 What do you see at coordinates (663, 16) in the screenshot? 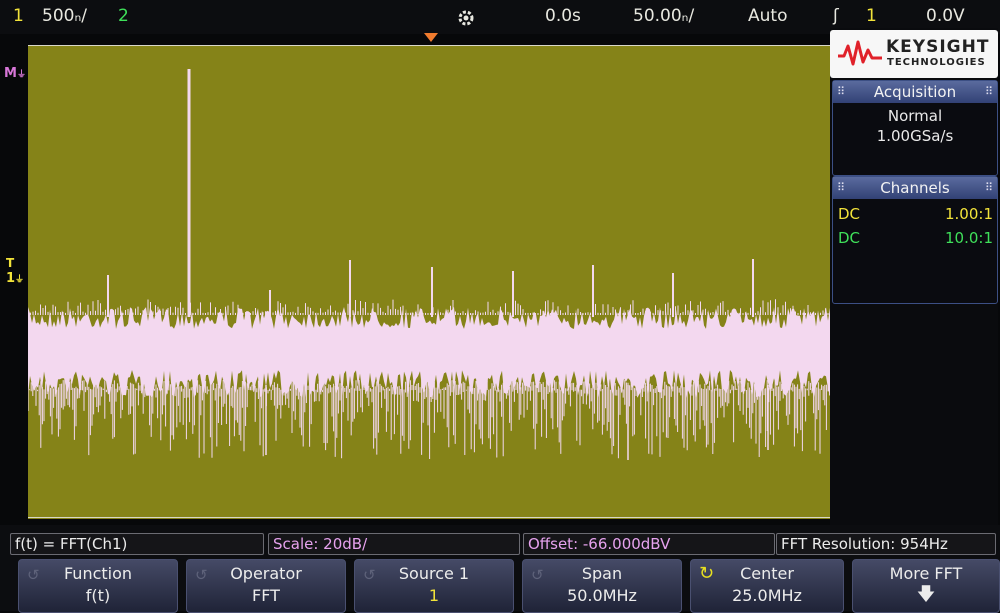
I see `timebase-value: 50.00ₙ/` at bounding box center [663, 16].